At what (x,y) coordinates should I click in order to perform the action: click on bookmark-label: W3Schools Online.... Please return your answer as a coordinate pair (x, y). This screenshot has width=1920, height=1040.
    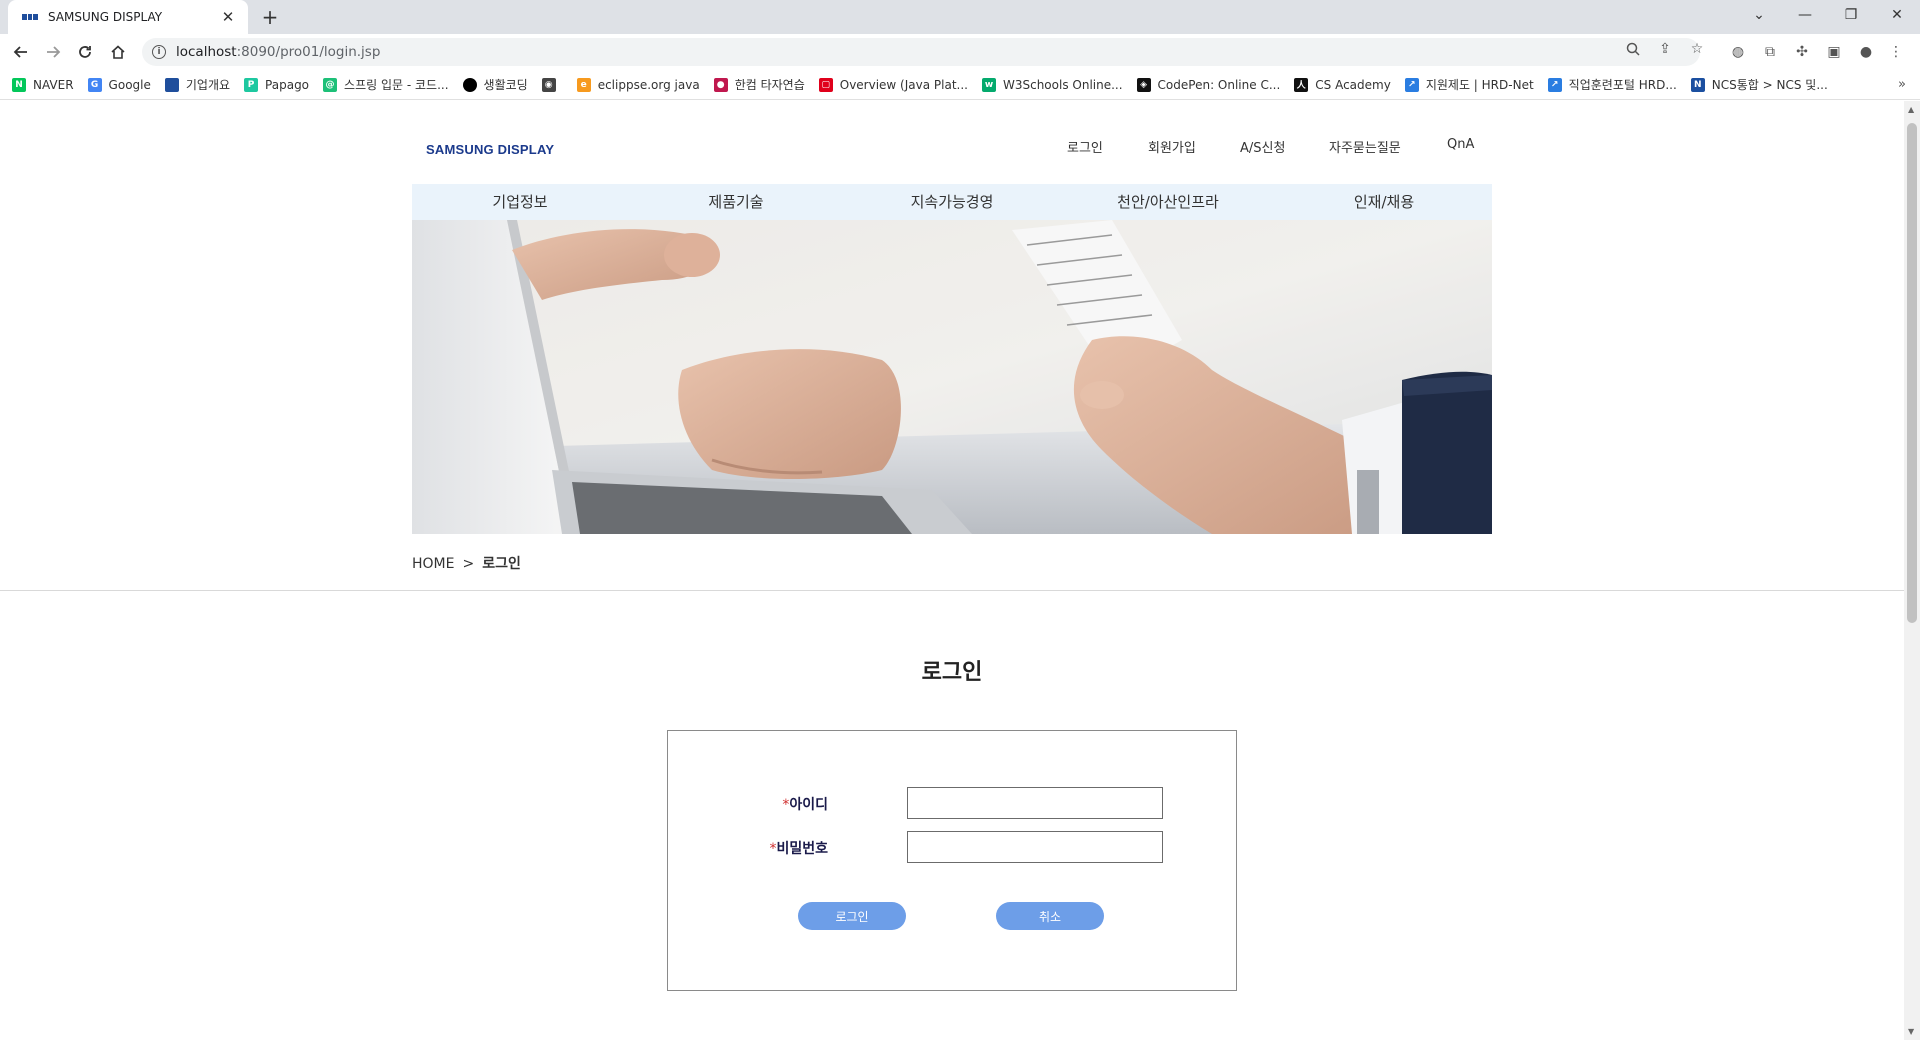
    Looking at the image, I should click on (1062, 84).